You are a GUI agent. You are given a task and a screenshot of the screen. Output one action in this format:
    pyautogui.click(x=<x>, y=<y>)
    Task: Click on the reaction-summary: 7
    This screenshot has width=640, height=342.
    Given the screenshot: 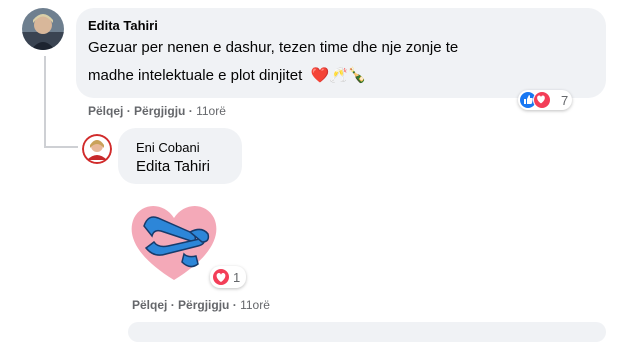 What is the action you would take?
    pyautogui.click(x=545, y=100)
    